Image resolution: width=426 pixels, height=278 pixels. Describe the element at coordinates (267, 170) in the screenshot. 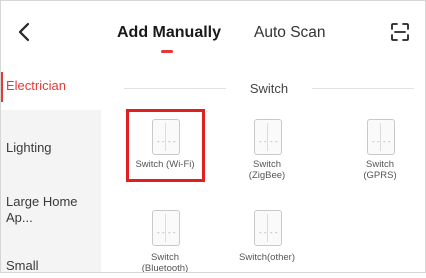

I see `device-label: Switch (ZigBee)` at that location.